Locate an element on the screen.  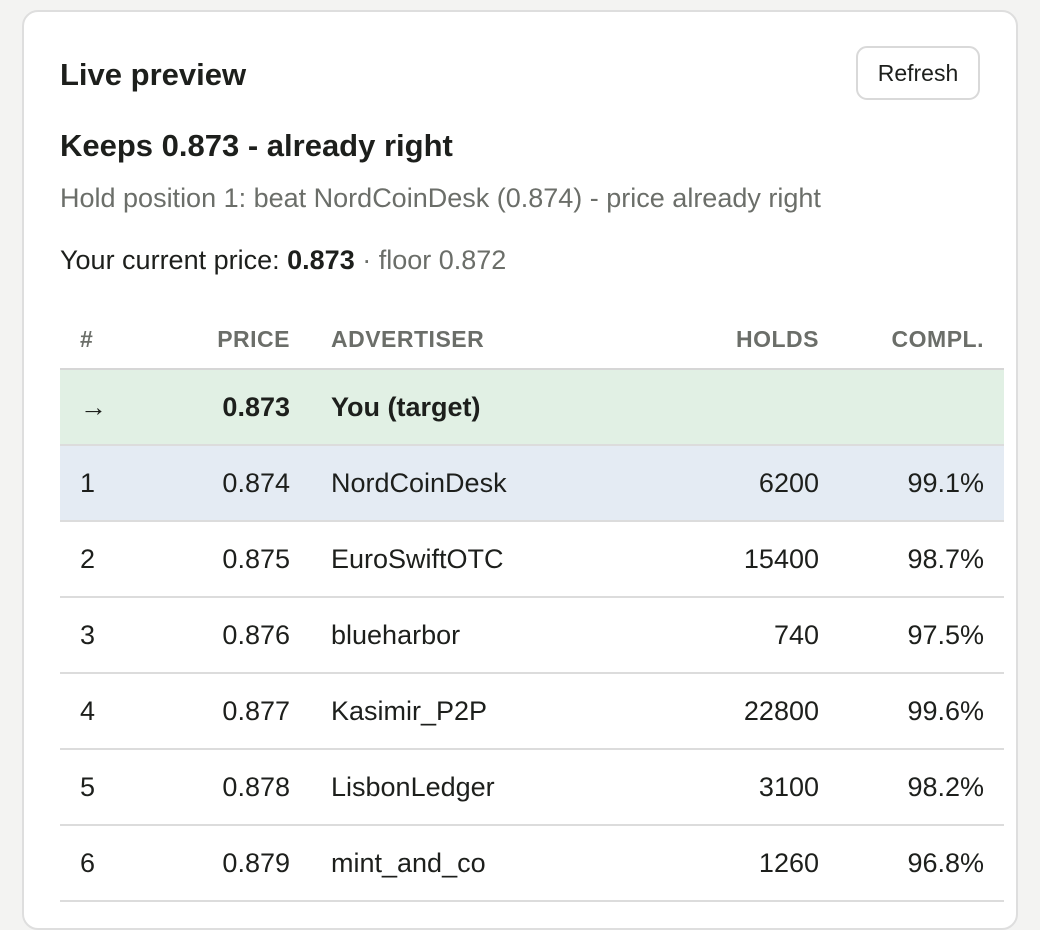
panel-title: Live preview is located at coordinates (153, 74).